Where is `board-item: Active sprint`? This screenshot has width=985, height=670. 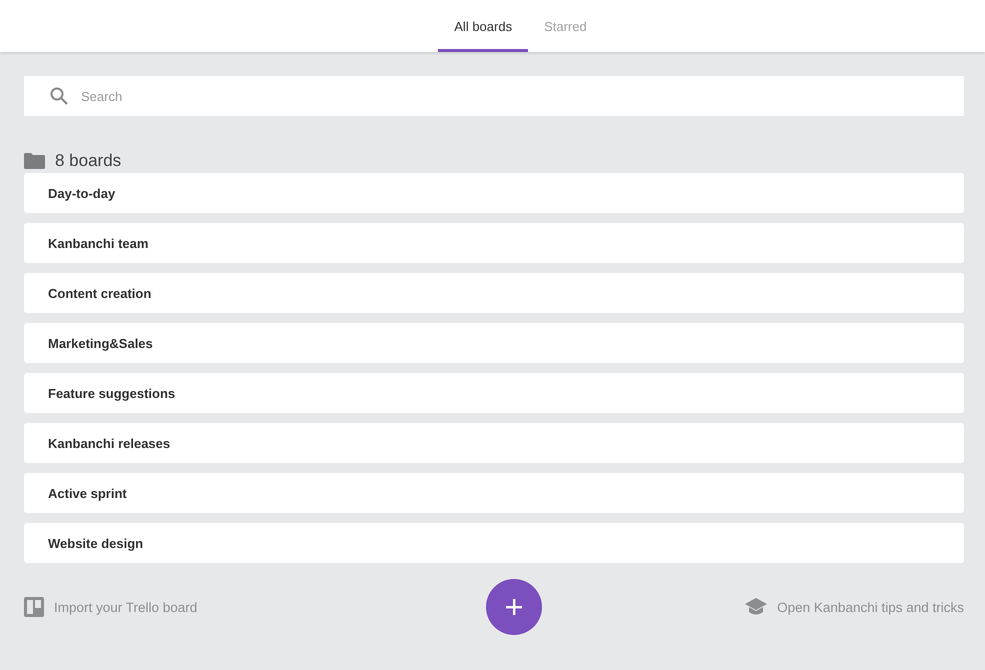
board-item: Active sprint is located at coordinates (494, 493).